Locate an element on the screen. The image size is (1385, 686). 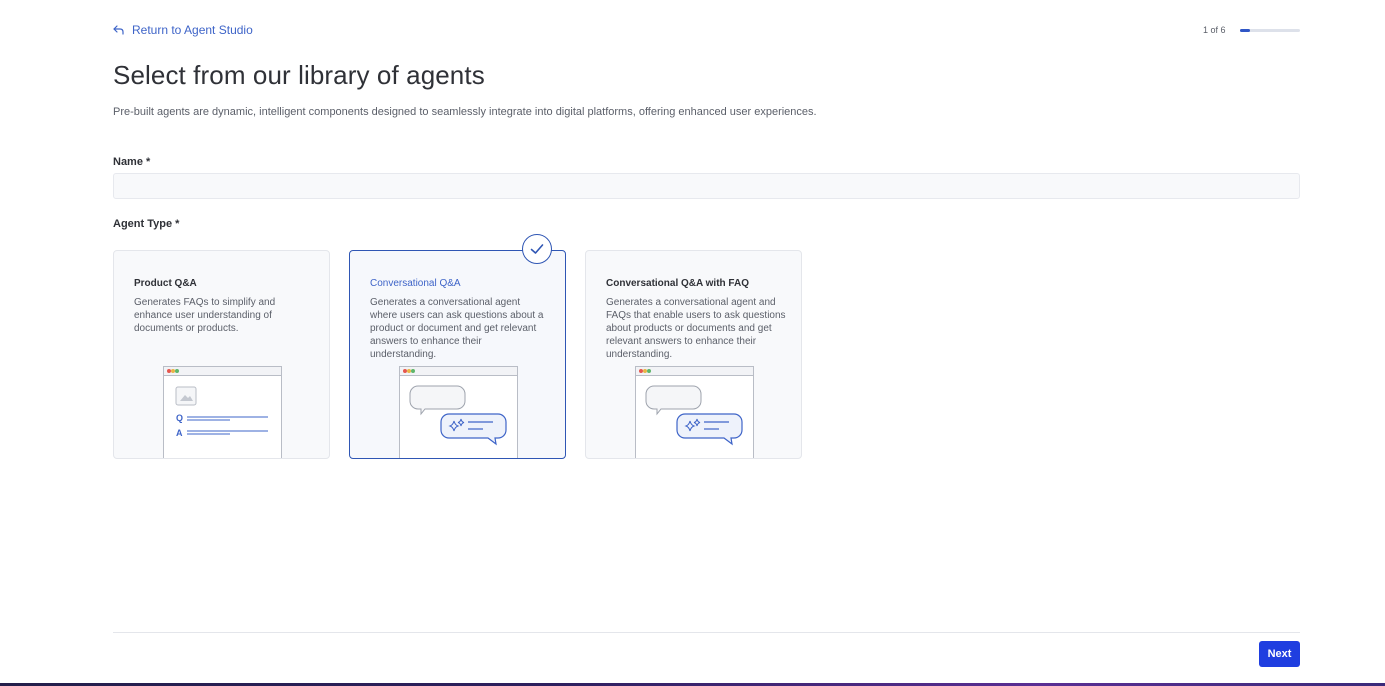
footer-divider is located at coordinates (706, 632).